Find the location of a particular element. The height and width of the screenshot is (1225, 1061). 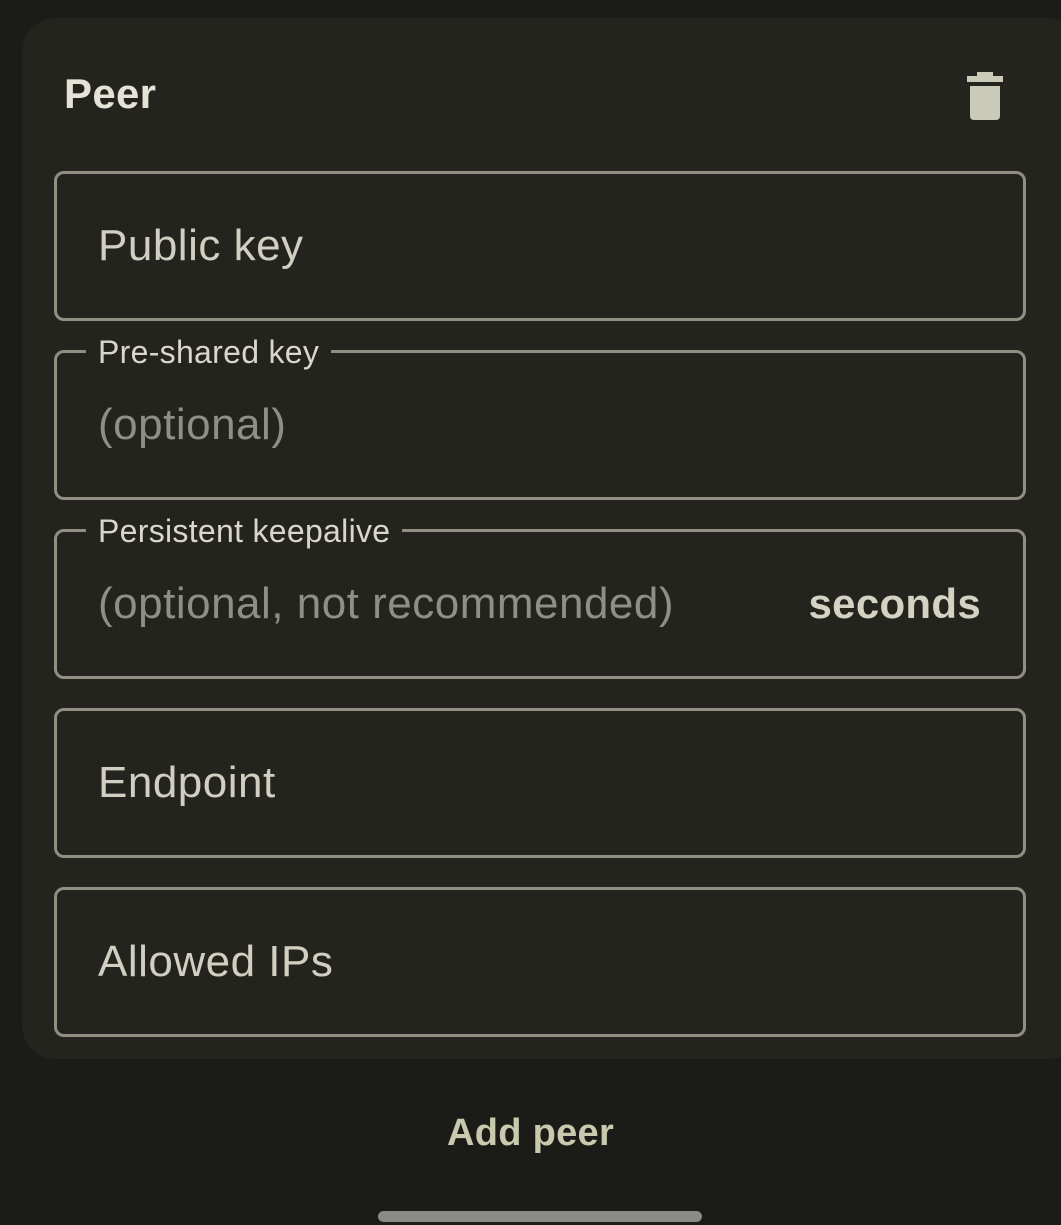

delete-peer-button is located at coordinates (985, 97).